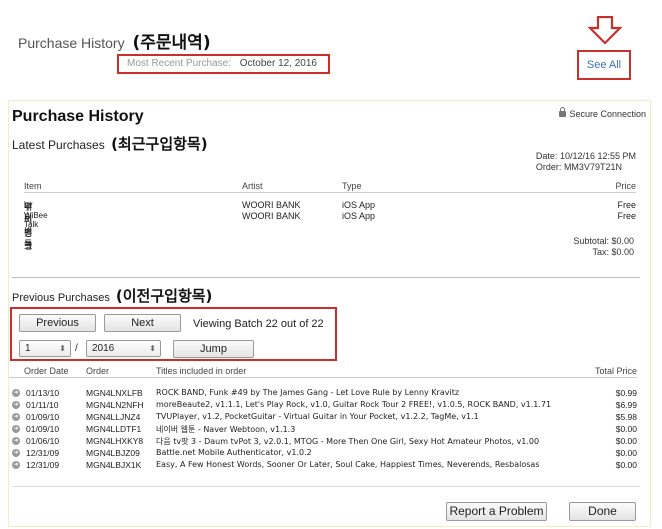 This screenshot has width=662, height=529. Describe the element at coordinates (496, 511) in the screenshot. I see `report-a-problem-button: Report a Problem` at that location.